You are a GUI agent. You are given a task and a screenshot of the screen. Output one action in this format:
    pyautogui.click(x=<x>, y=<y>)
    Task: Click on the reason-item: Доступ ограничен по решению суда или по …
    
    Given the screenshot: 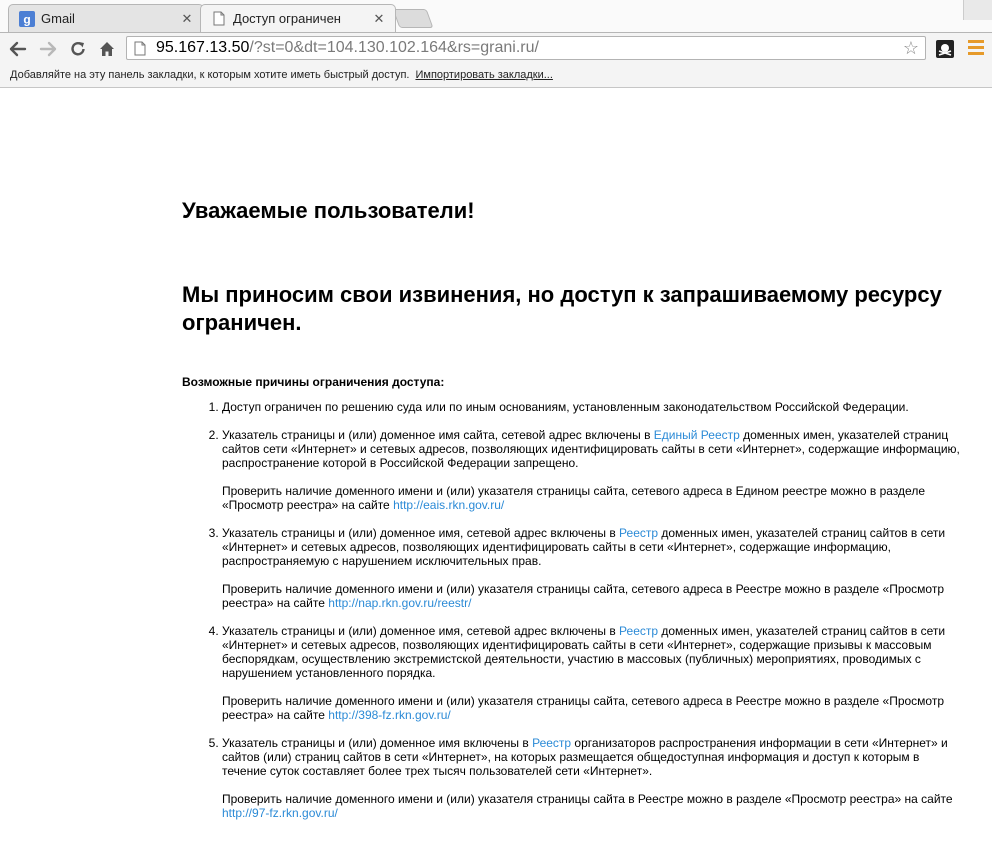 What is the action you would take?
    pyautogui.click(x=592, y=407)
    